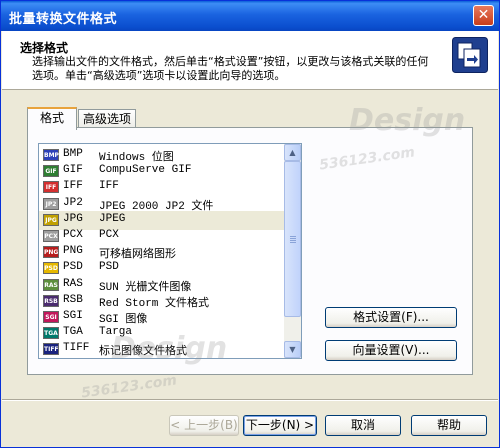  I want to click on help-button: 帮助, so click(449, 425).